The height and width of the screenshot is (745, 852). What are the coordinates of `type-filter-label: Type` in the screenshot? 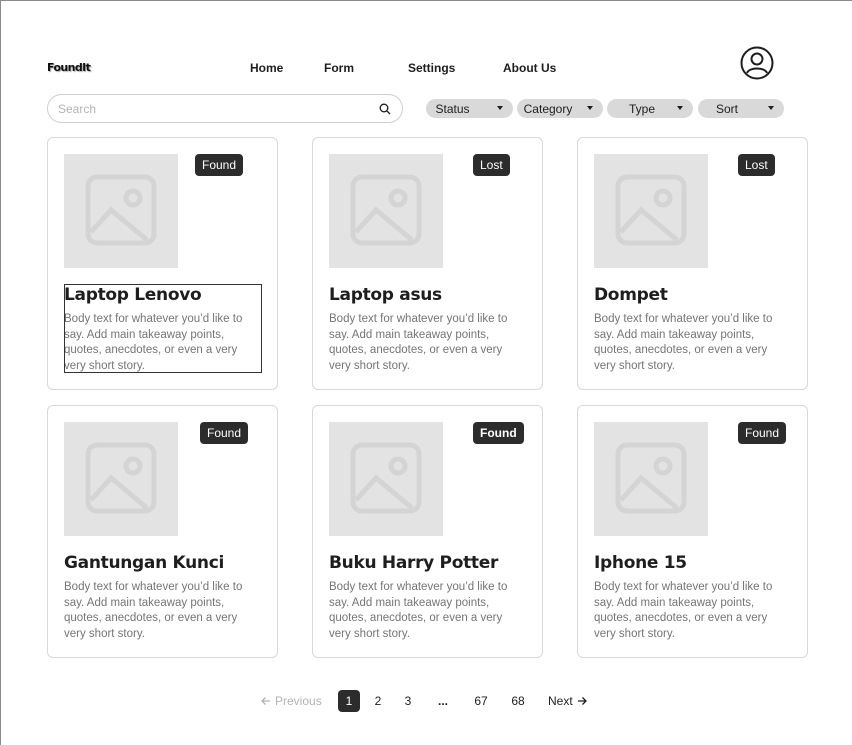 It's located at (641, 109).